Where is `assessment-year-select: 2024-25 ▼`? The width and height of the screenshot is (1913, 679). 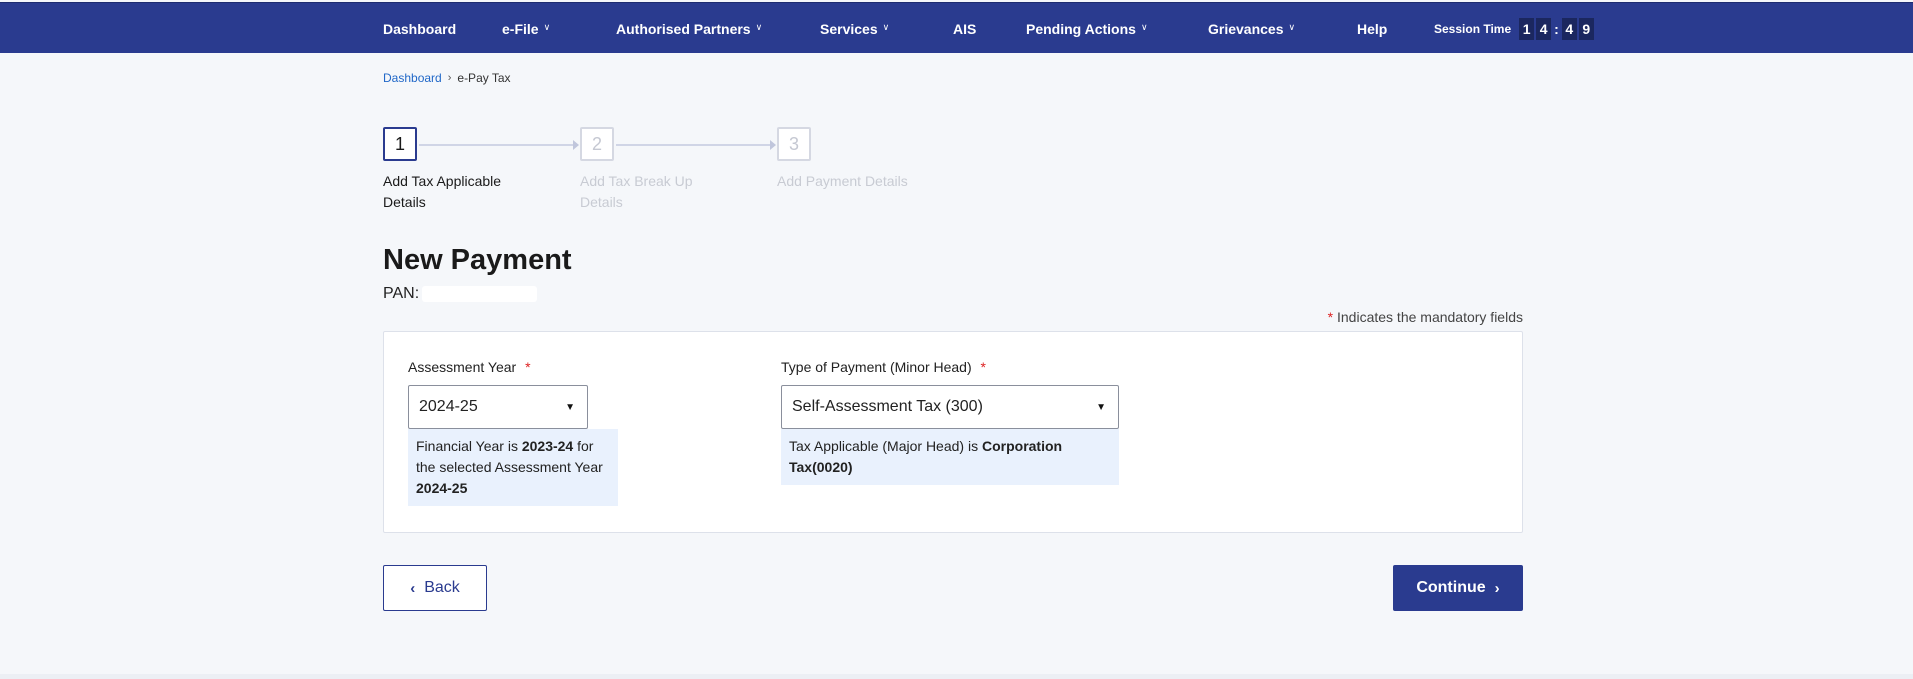
assessment-year-select: 2024-25 ▼ is located at coordinates (498, 407).